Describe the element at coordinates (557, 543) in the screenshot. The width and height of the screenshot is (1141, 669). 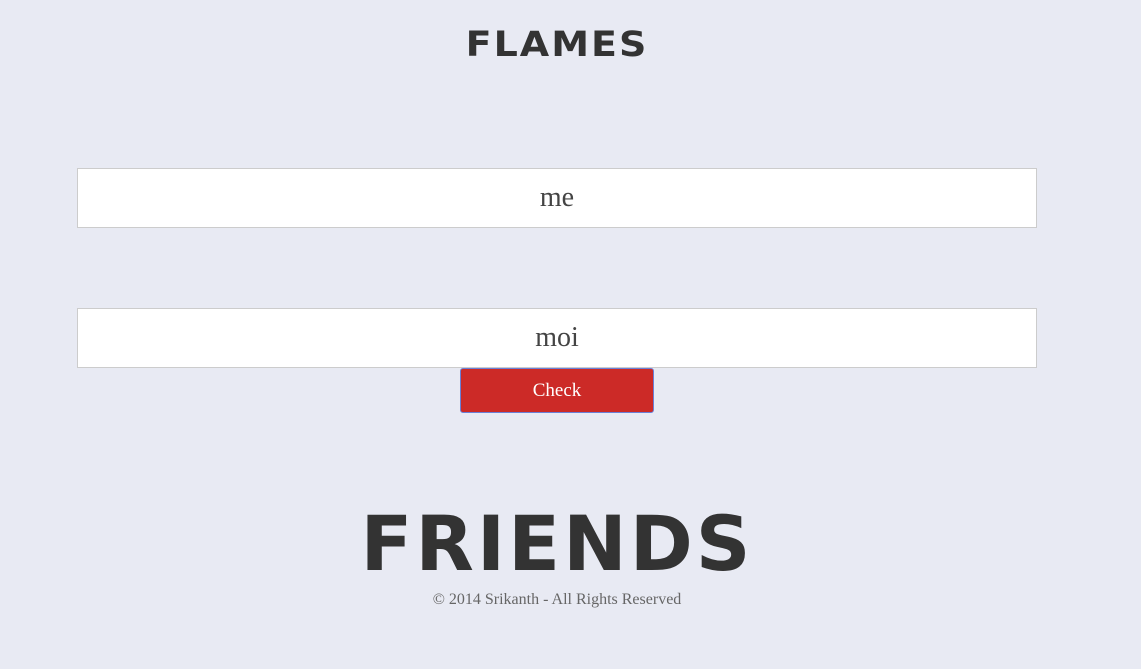
I see `result-text: FRIENDS` at that location.